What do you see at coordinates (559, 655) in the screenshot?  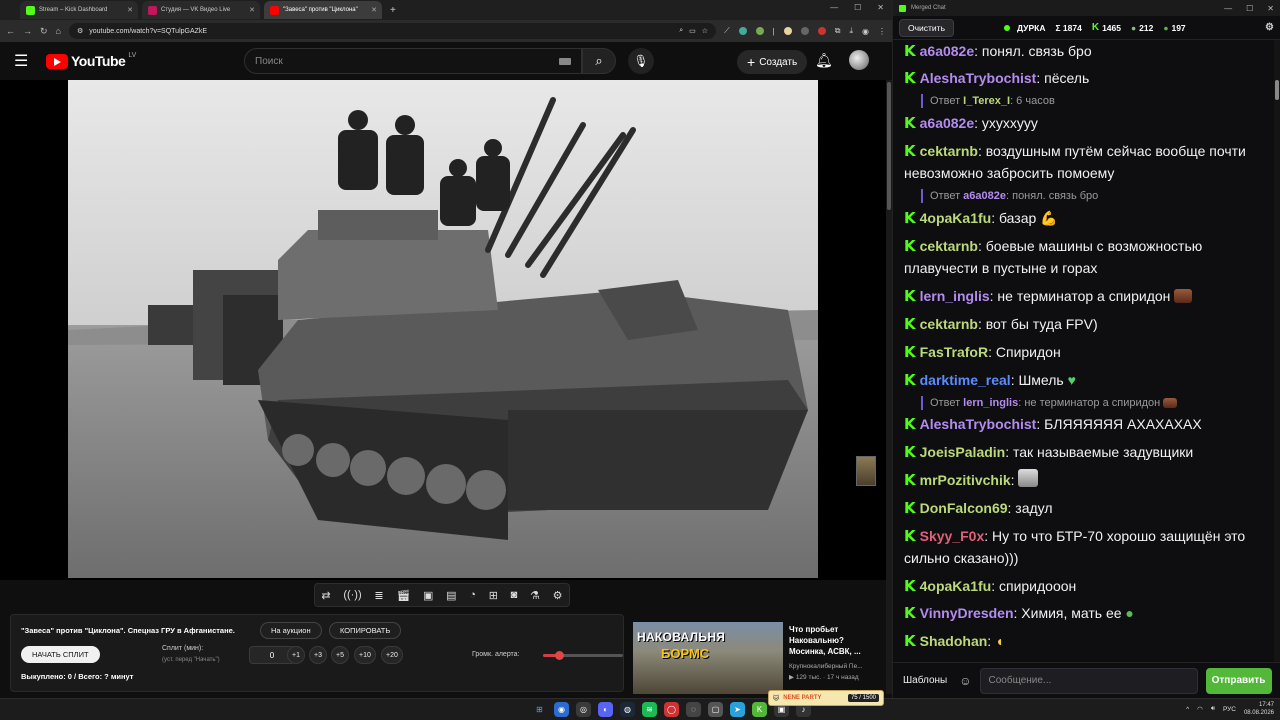 I see `volume-knob` at bounding box center [559, 655].